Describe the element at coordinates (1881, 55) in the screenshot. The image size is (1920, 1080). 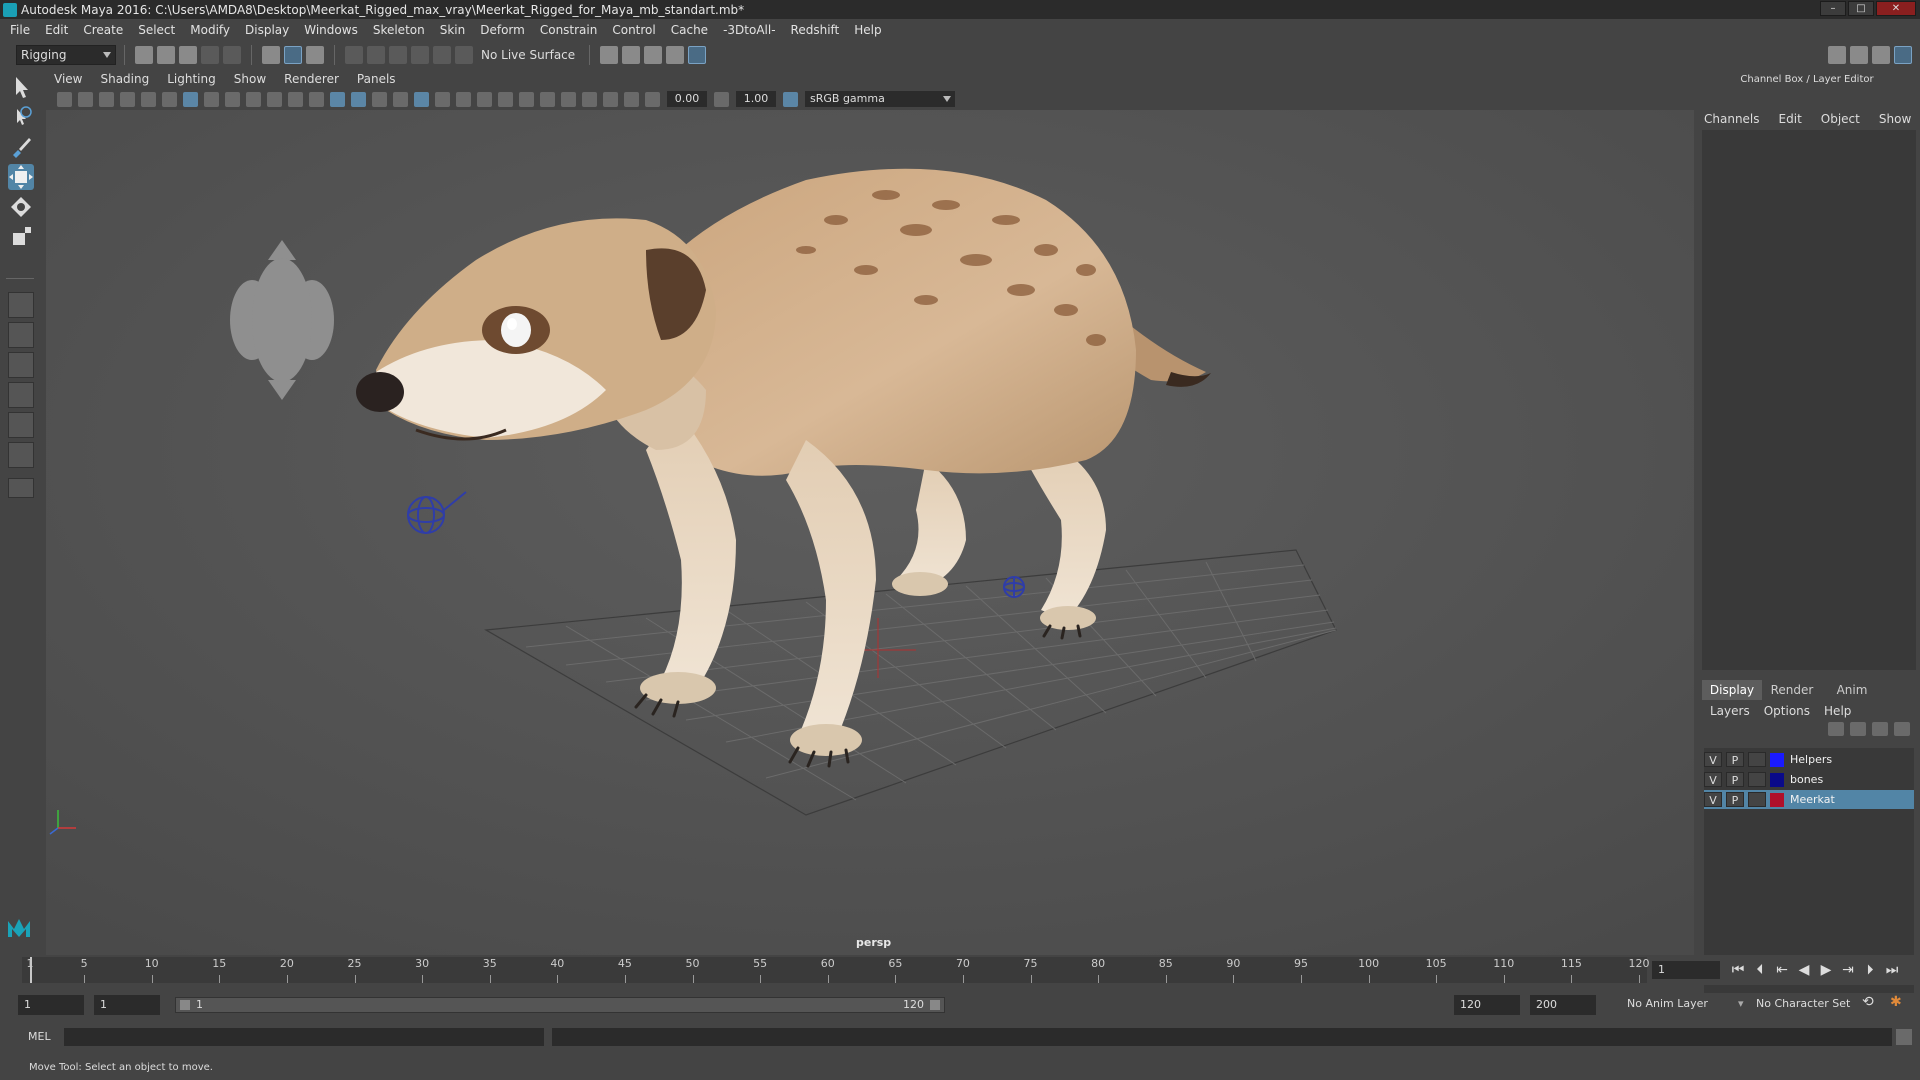
I see `toggle-tool-settings-icon` at that location.